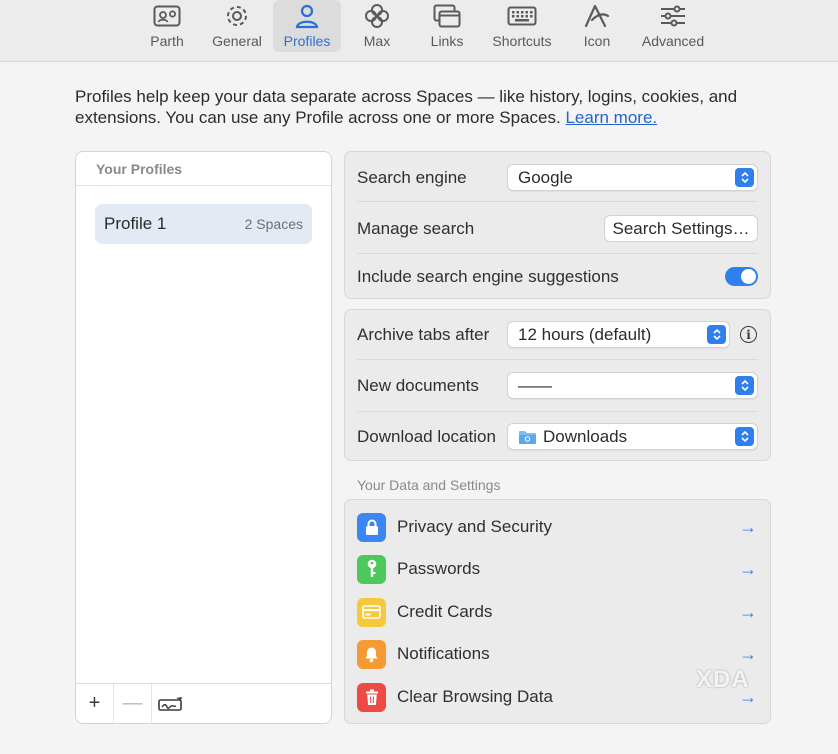 The height and width of the screenshot is (754, 838). What do you see at coordinates (135, 223) in the screenshot?
I see `profile-name: Profile 1` at bounding box center [135, 223].